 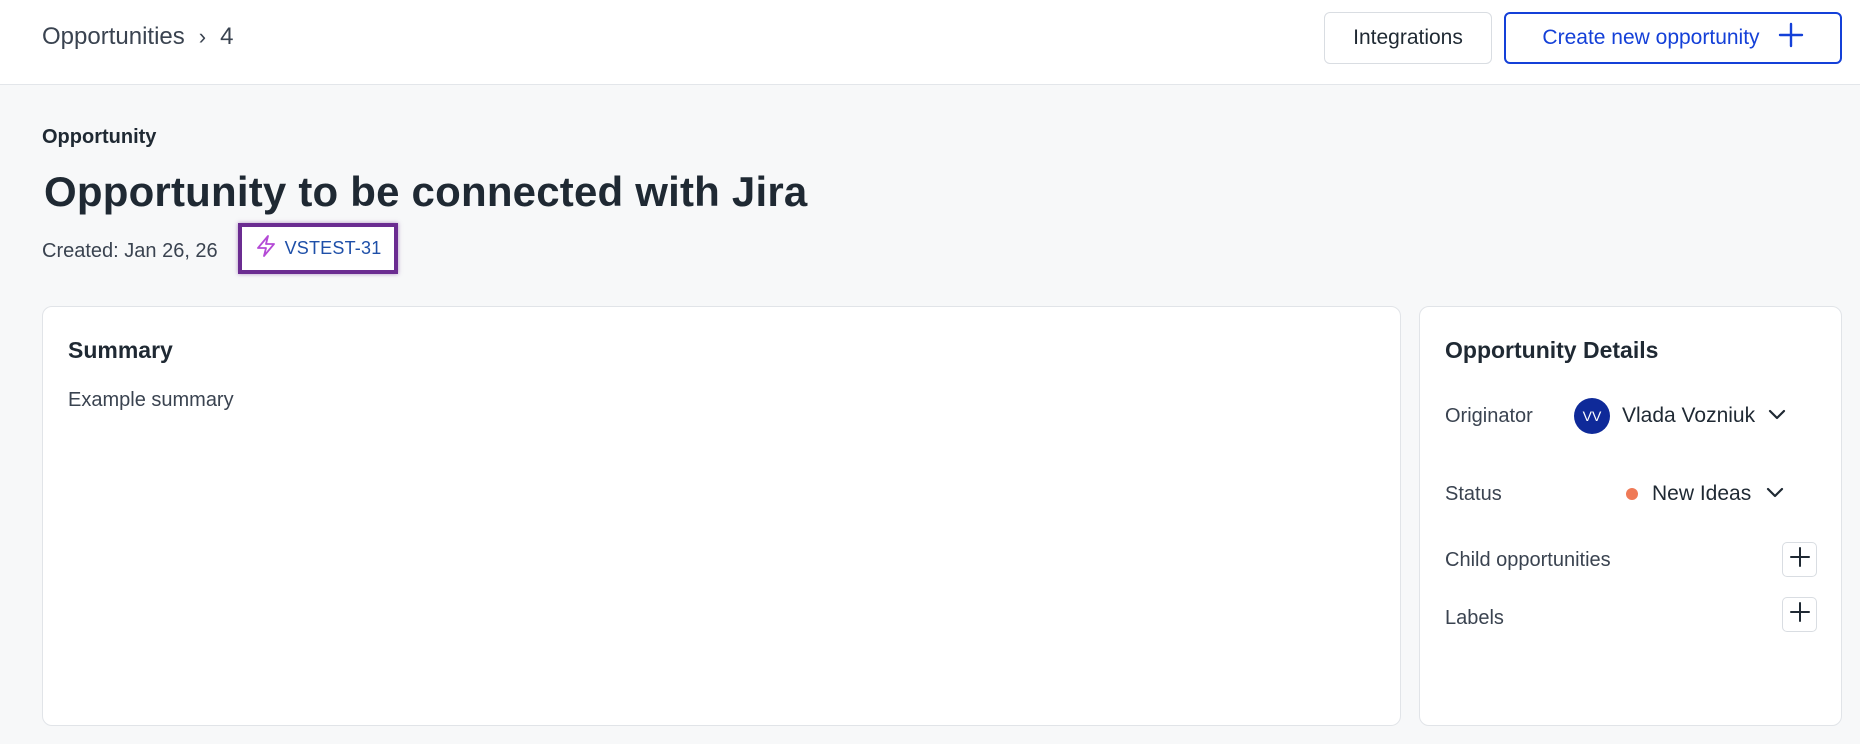 I want to click on breadcrumb-opportunities-link: Opportunities, so click(x=113, y=37).